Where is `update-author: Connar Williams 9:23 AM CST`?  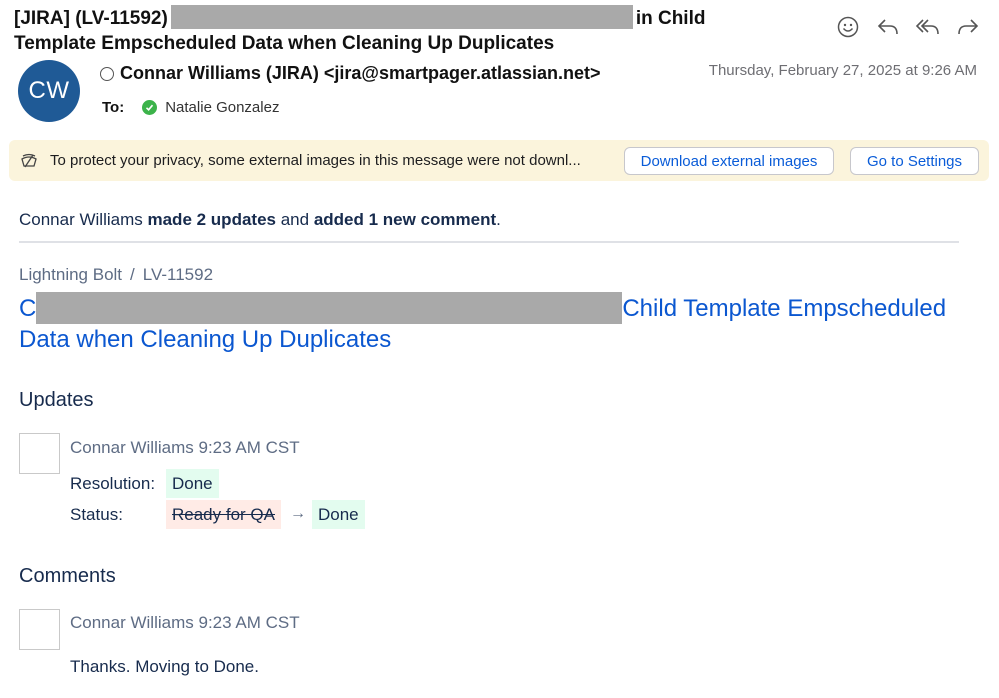
update-author: Connar Williams 9:23 AM CST is located at coordinates (185, 448).